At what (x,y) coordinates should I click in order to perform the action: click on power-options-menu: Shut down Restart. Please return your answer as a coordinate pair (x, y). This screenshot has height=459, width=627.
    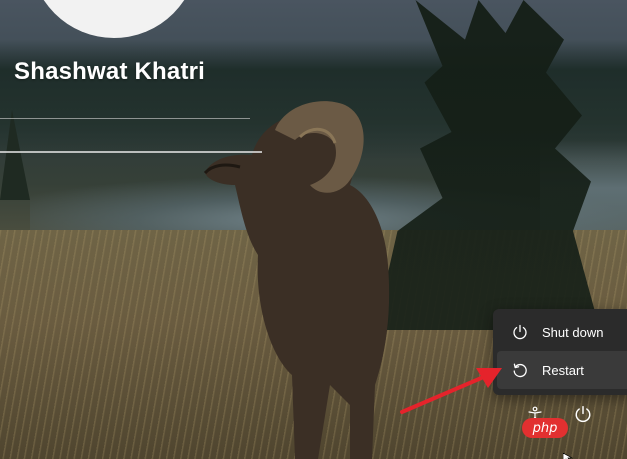
    Looking at the image, I should click on (560, 352).